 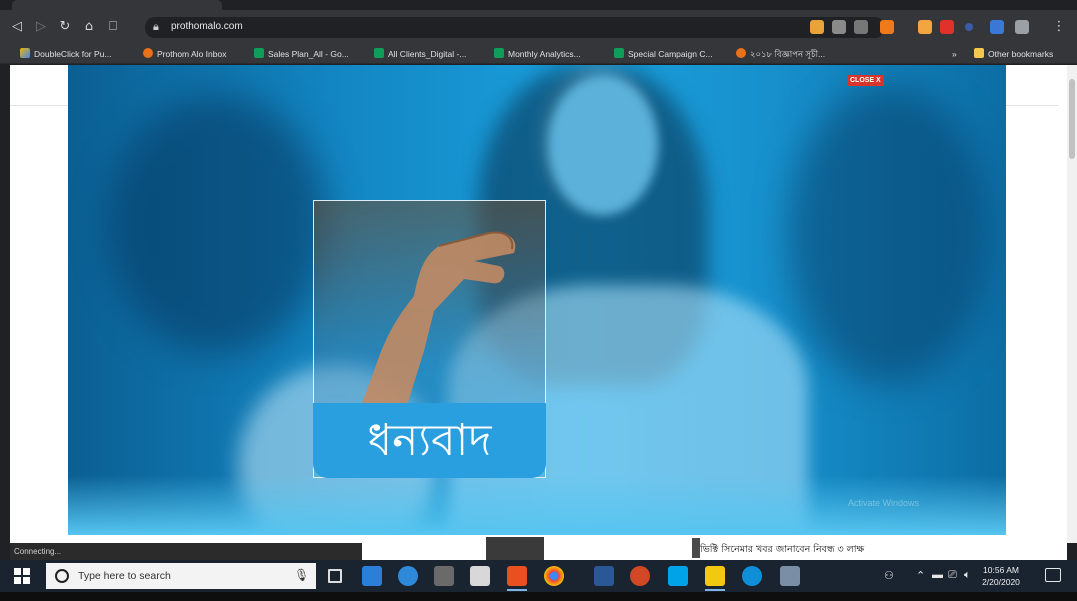 What do you see at coordinates (967, 575) in the screenshot?
I see `volume-icon: 🔈︎` at bounding box center [967, 575].